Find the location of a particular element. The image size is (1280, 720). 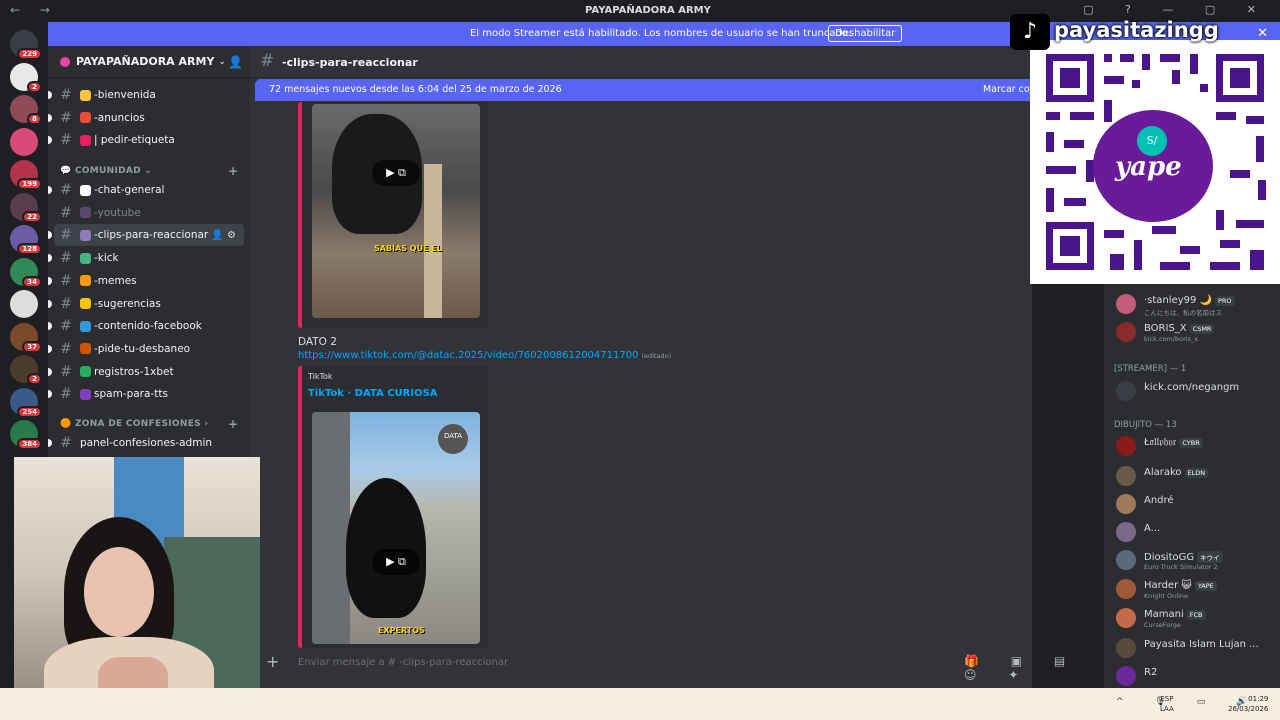

channel-item: # panel-confesiones-admin is located at coordinates (146, 443).